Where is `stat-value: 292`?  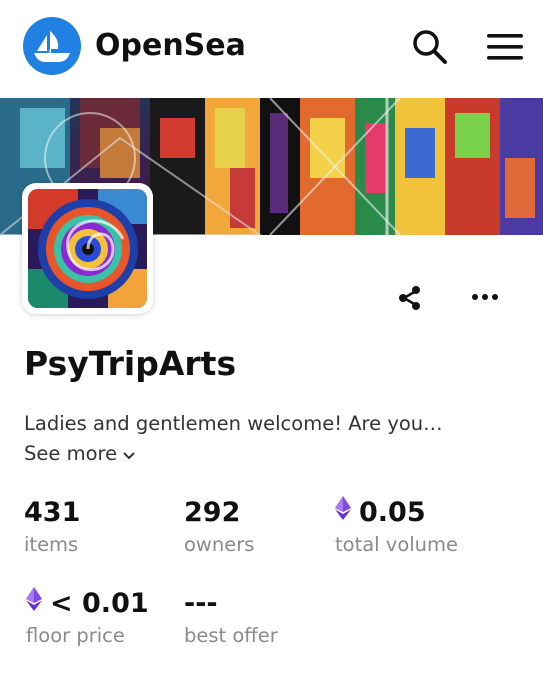 stat-value: 292 is located at coordinates (212, 512).